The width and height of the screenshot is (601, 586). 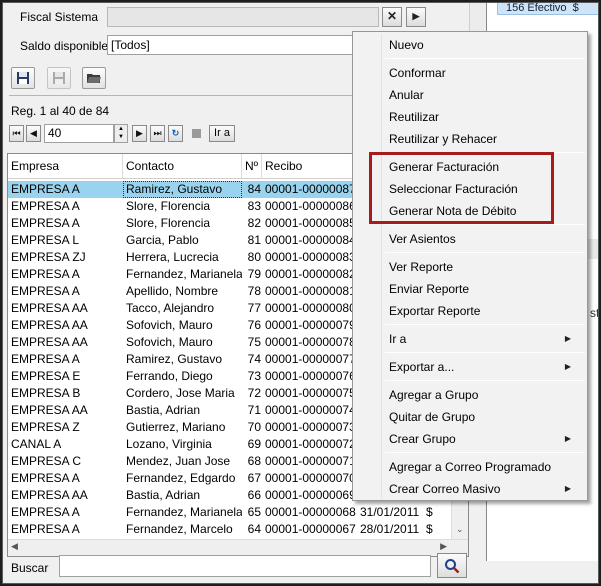 I want to click on menu-item-label: Reutilizar y Rehacer, so click(x=443, y=139).